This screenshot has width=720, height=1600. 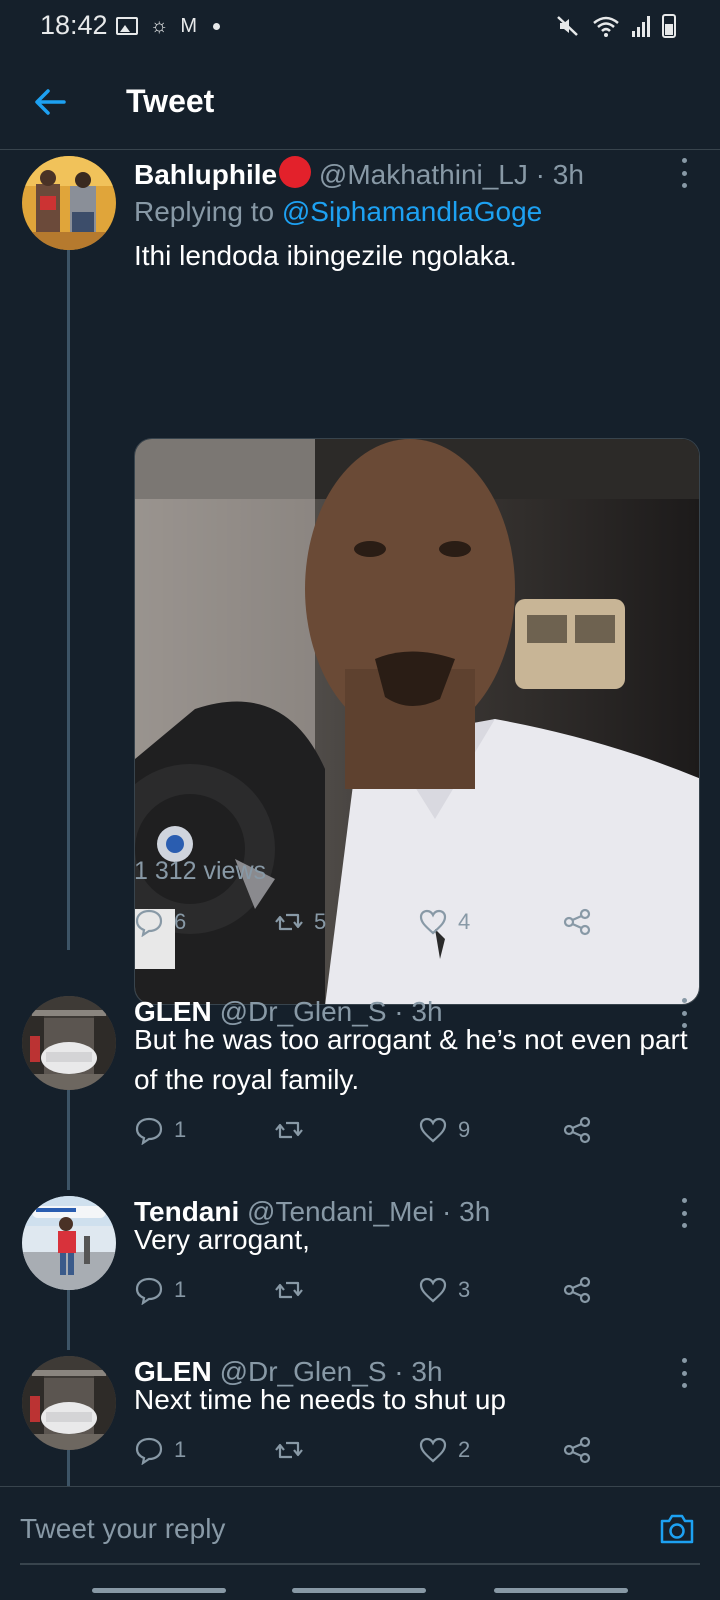 I want to click on gallery-notification-icon, so click(x=127, y=26).